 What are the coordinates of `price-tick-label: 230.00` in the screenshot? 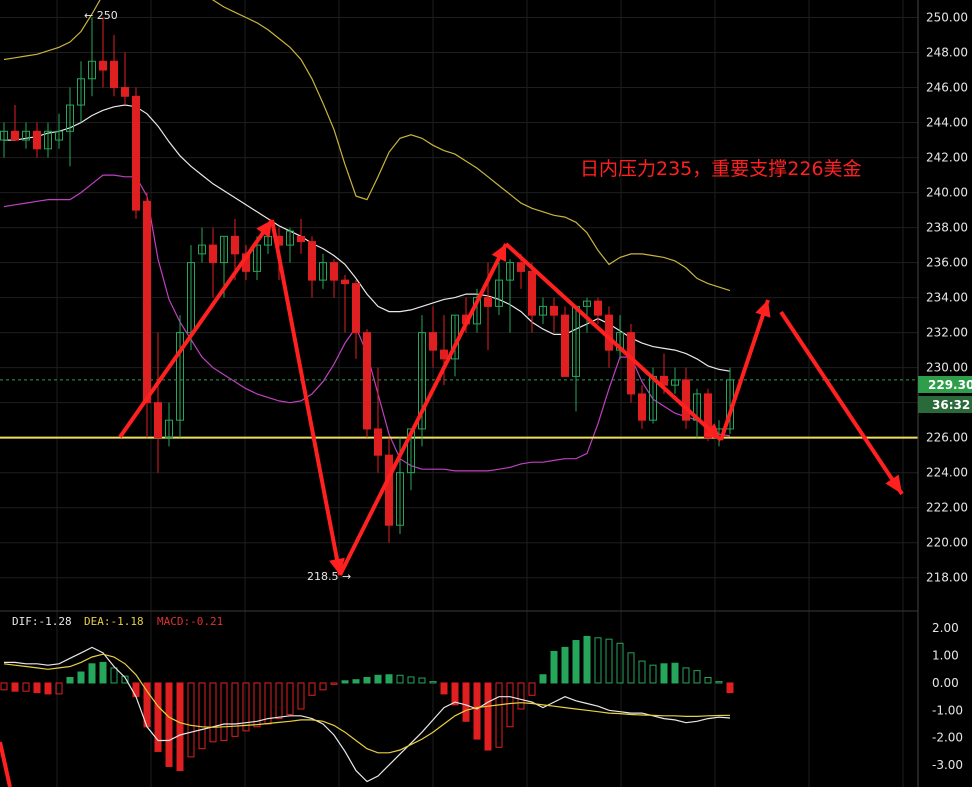 It's located at (947, 368).